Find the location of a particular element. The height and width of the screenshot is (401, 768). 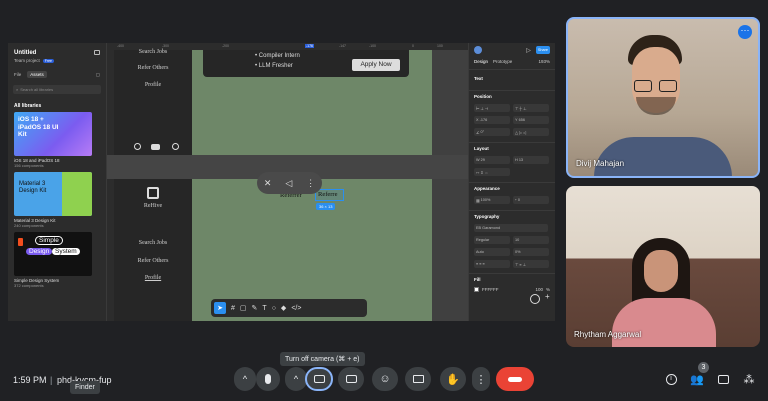

more-vertical-icon: ⋮ is located at coordinates (310, 183).